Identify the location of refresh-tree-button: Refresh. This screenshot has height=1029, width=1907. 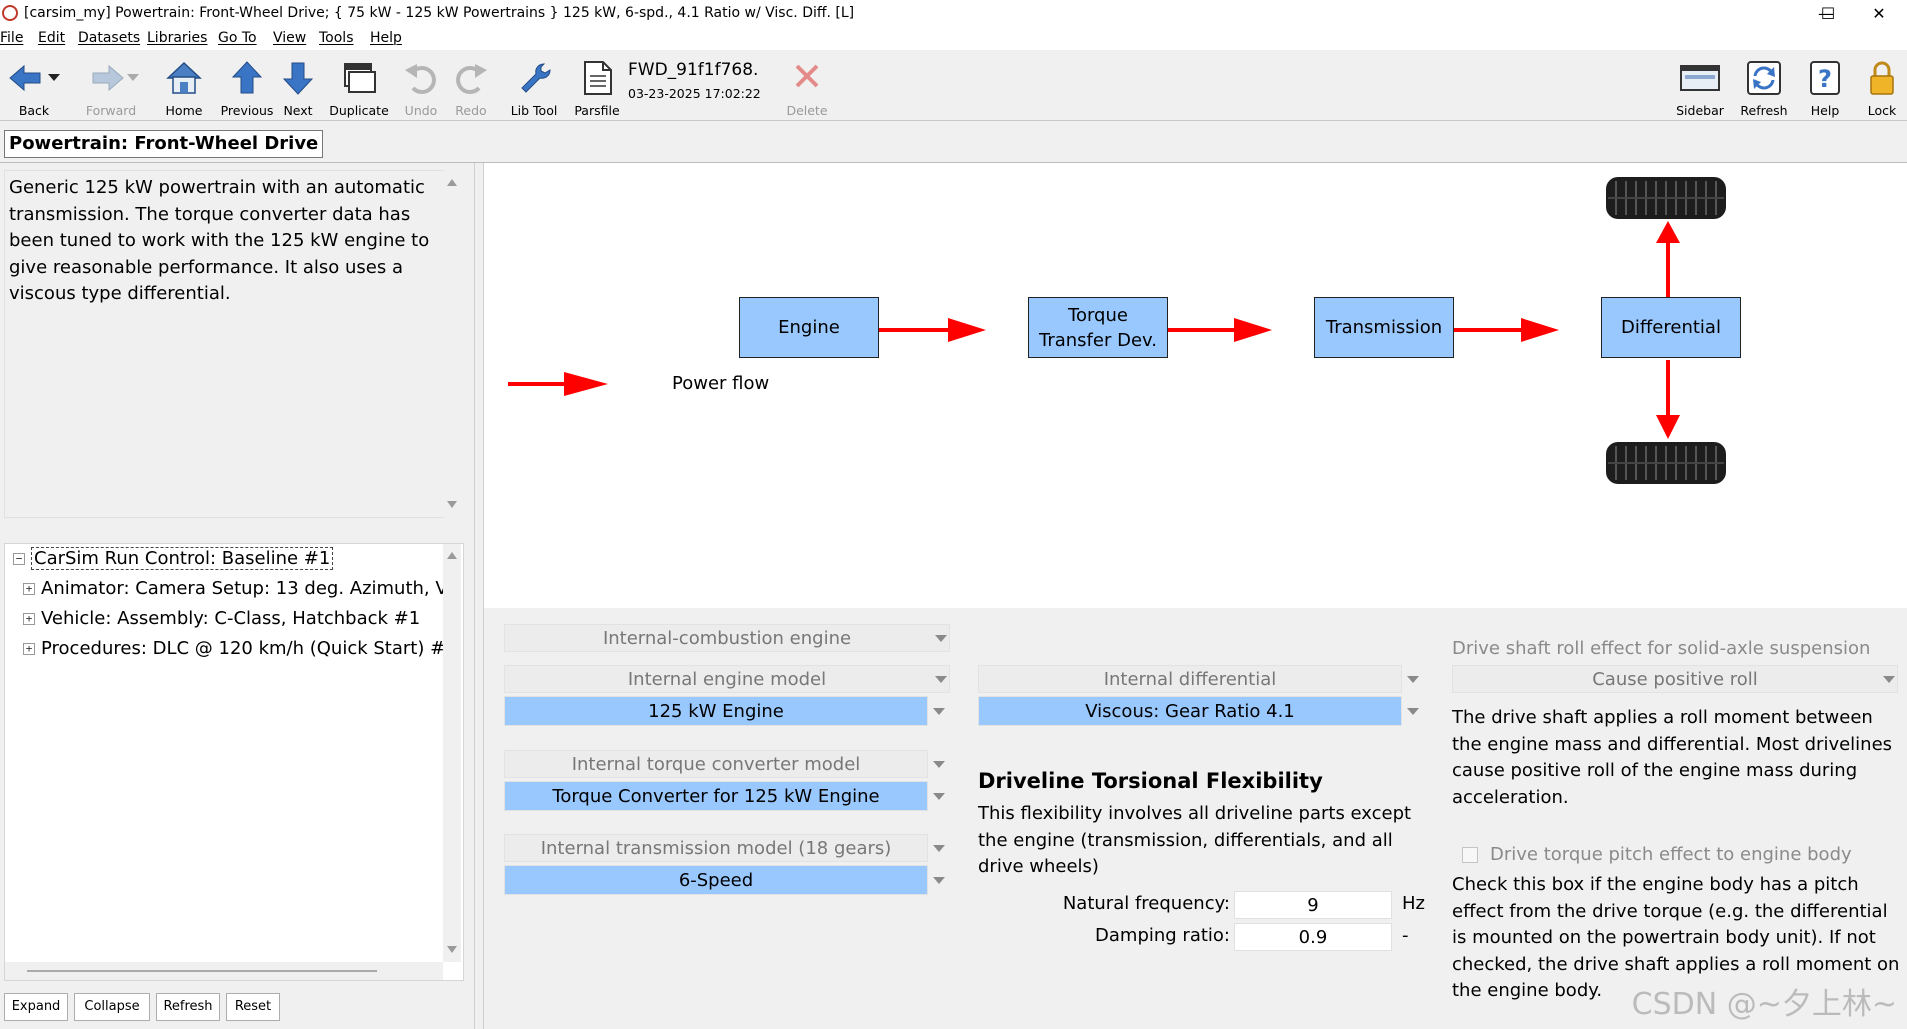
(188, 1007).